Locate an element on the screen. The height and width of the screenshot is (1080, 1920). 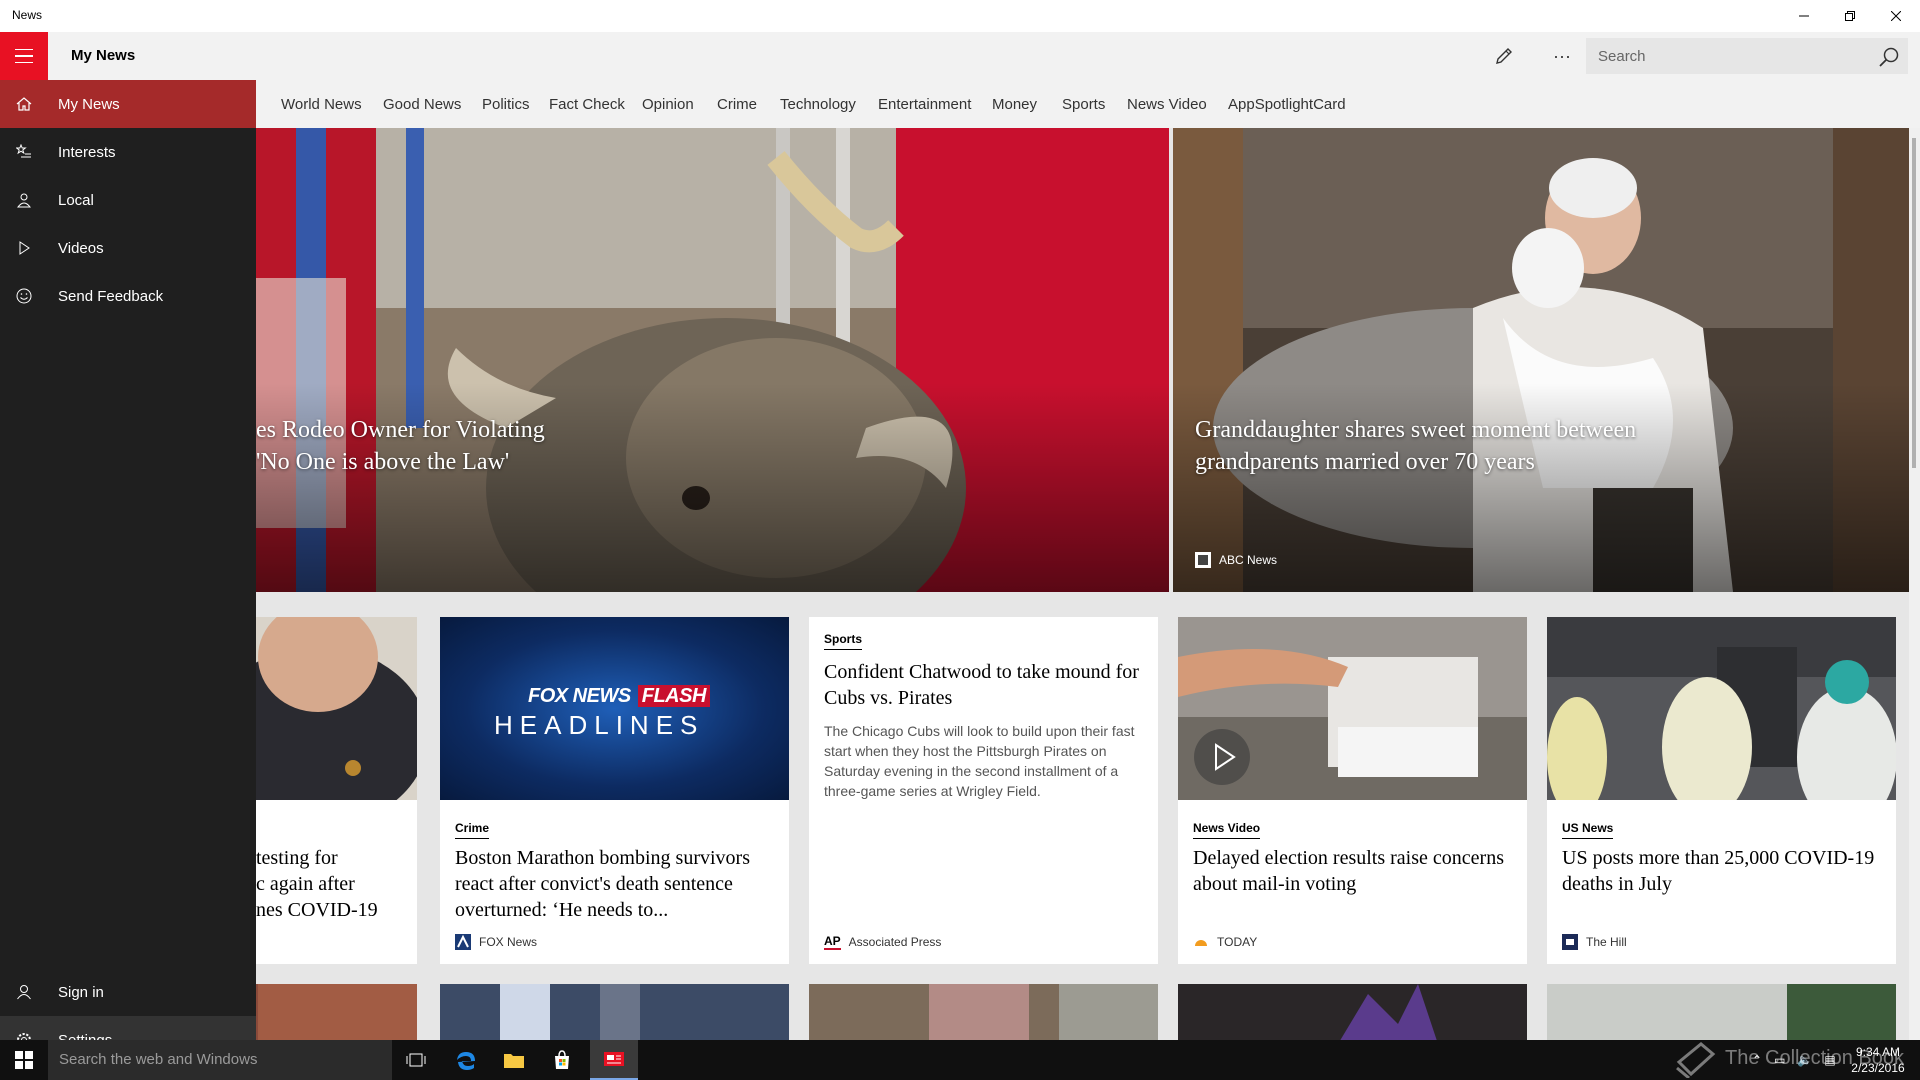
edge-taskbar-button is located at coordinates (466, 1060).